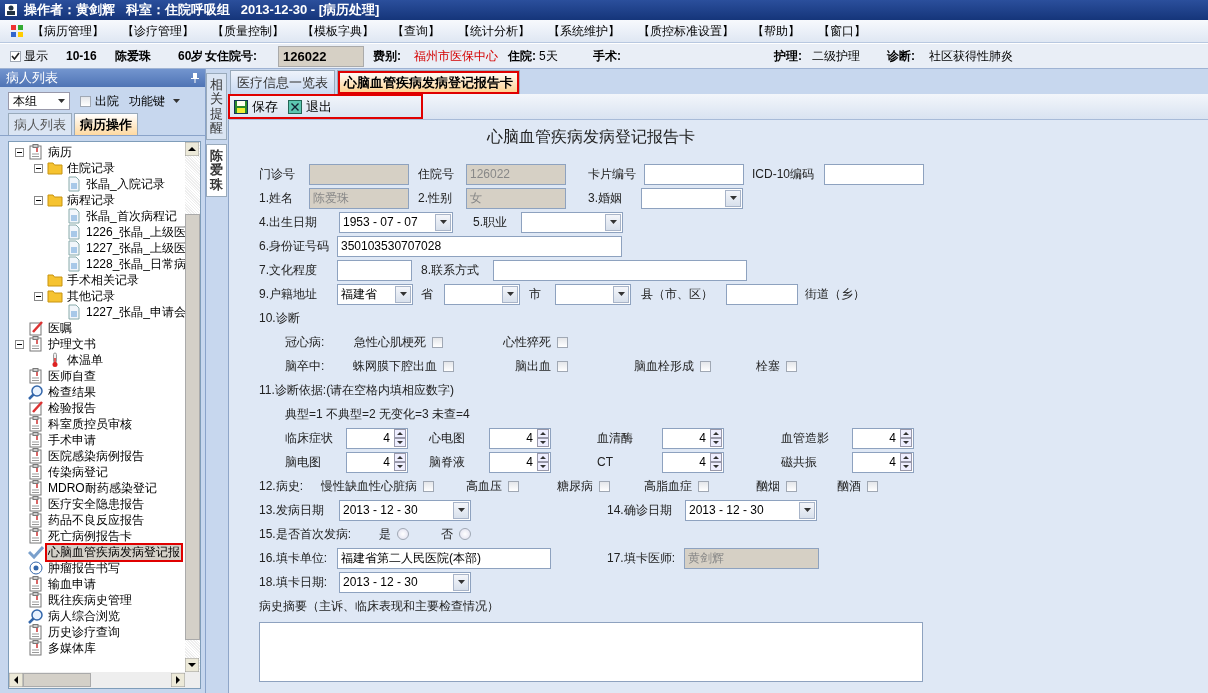 The height and width of the screenshot is (693, 1208). I want to click on tree-item: 死亡病例报告卡, so click(90, 536).